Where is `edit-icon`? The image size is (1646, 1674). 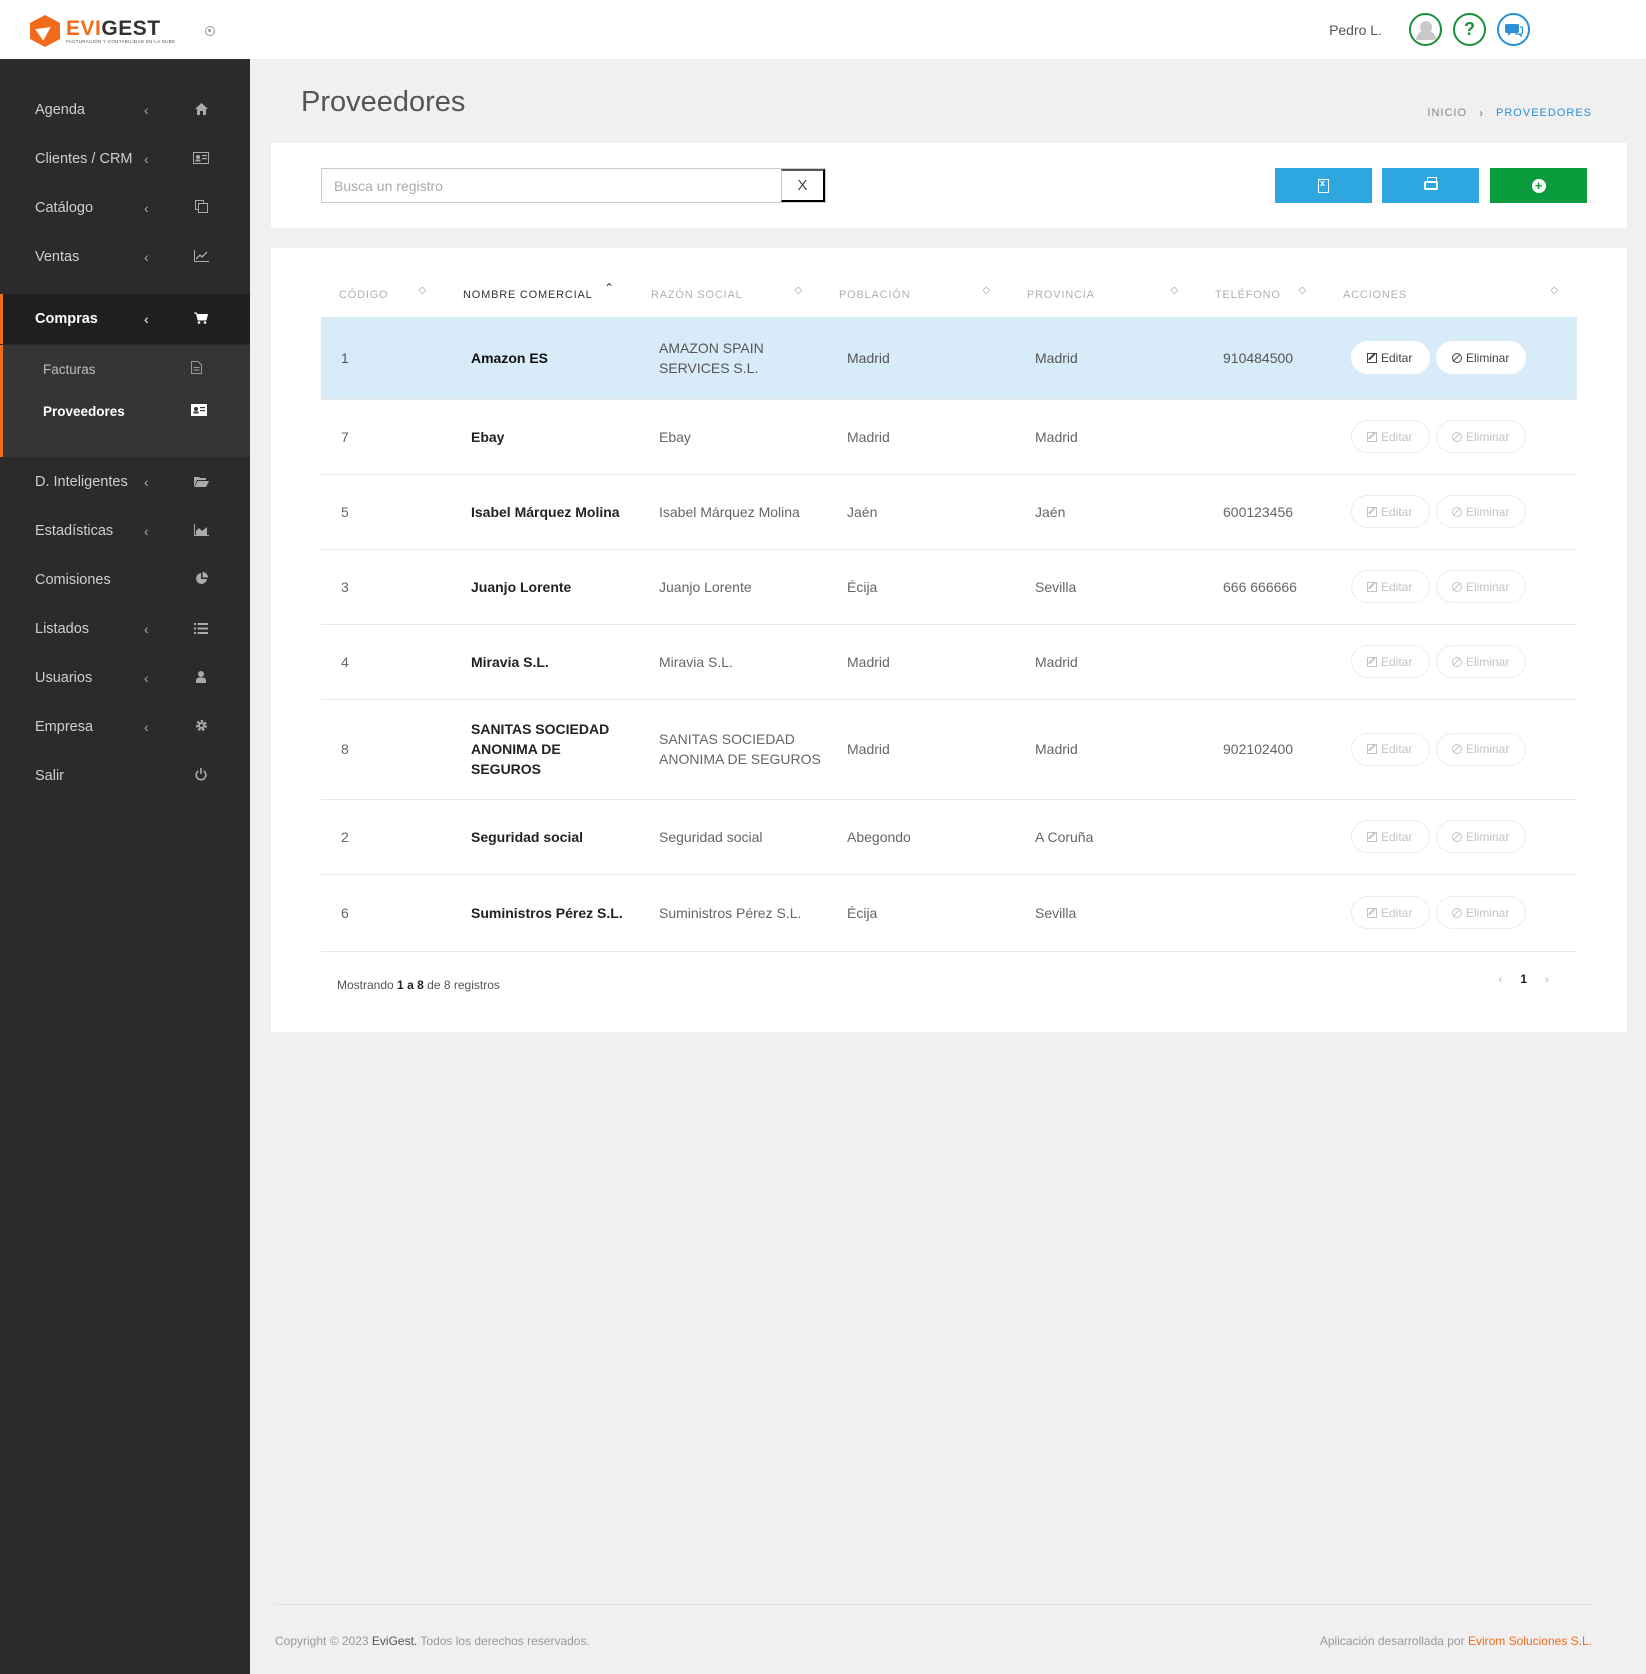 edit-icon is located at coordinates (1372, 357).